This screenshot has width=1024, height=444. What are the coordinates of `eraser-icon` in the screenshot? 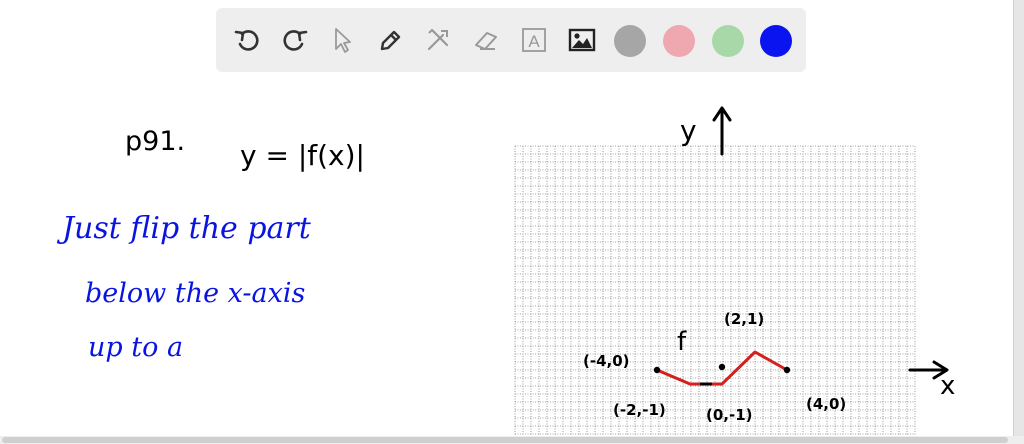 It's located at (486, 41).